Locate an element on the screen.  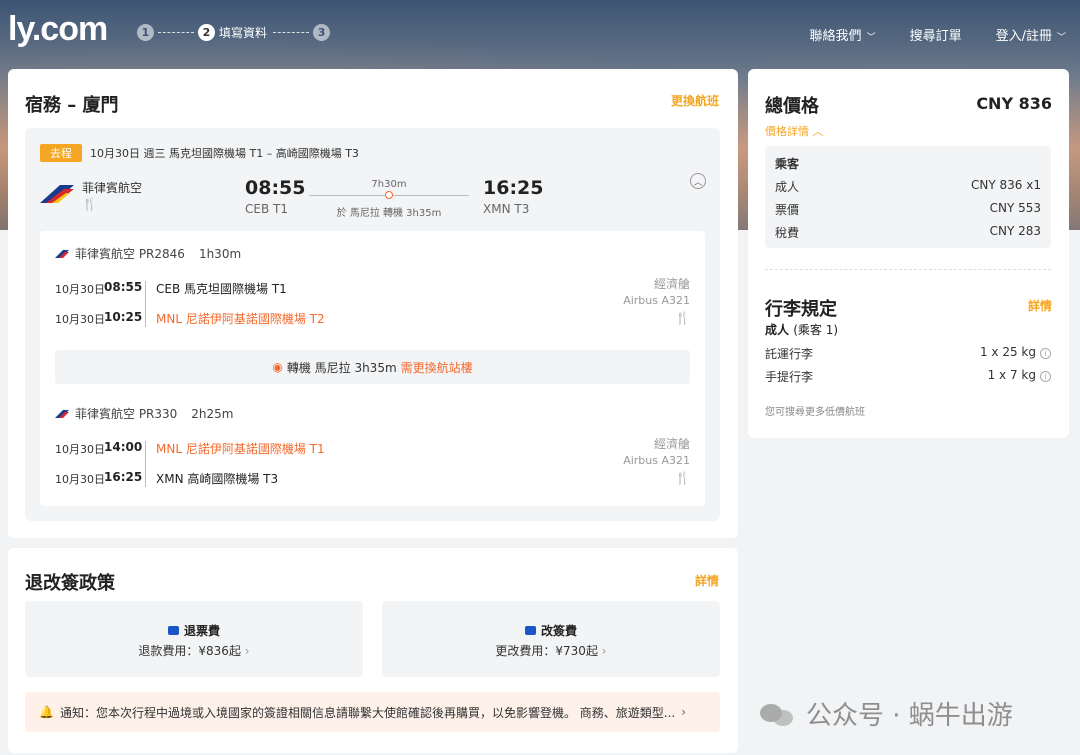
segment-arr-time: 16:25 is located at coordinates (123, 477).